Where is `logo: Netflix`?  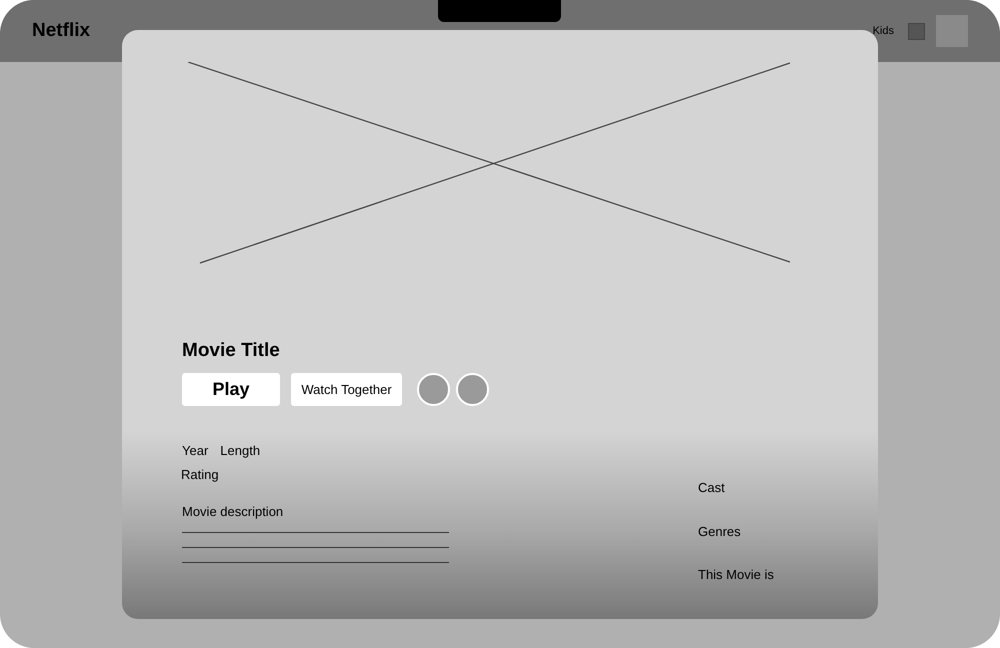 logo: Netflix is located at coordinates (61, 31).